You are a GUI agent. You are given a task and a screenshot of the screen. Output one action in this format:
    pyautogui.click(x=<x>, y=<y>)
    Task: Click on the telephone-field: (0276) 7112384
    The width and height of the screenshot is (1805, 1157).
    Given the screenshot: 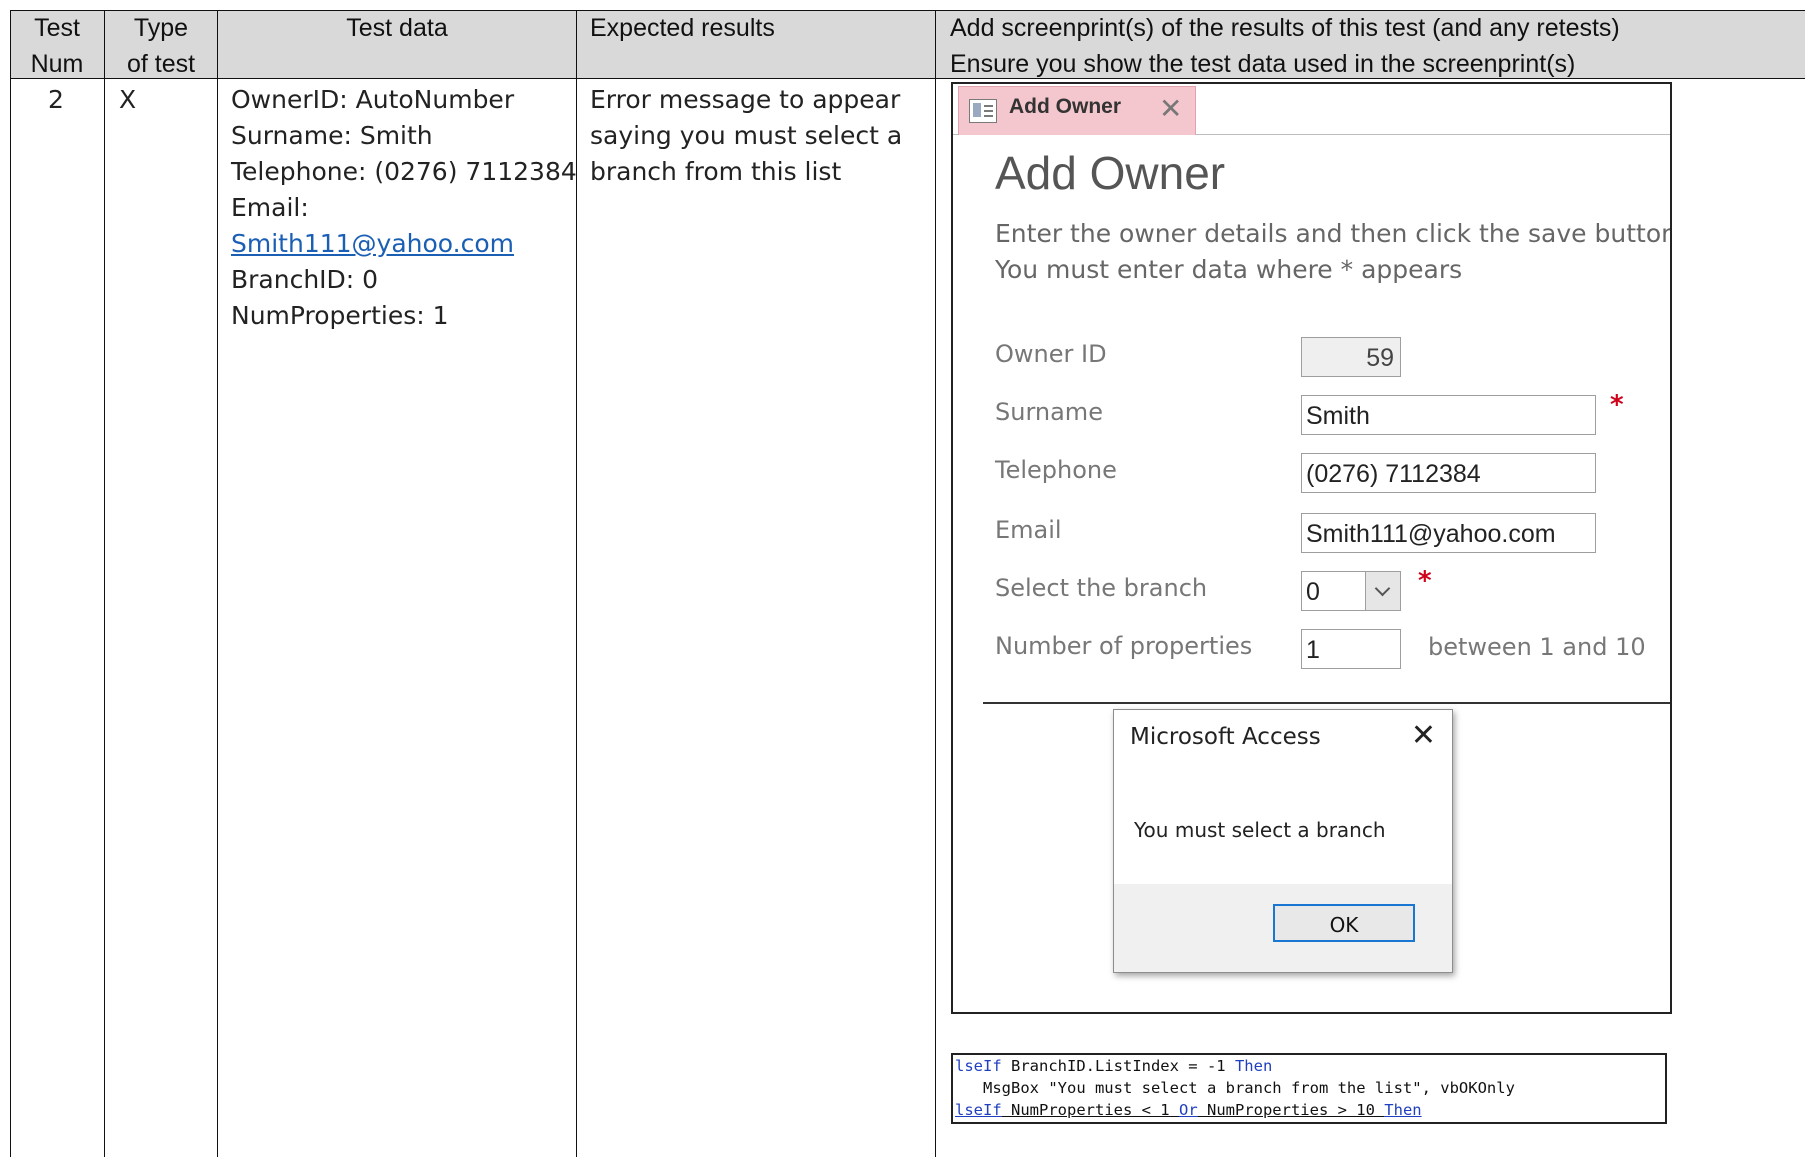 What is the action you would take?
    pyautogui.click(x=1448, y=473)
    